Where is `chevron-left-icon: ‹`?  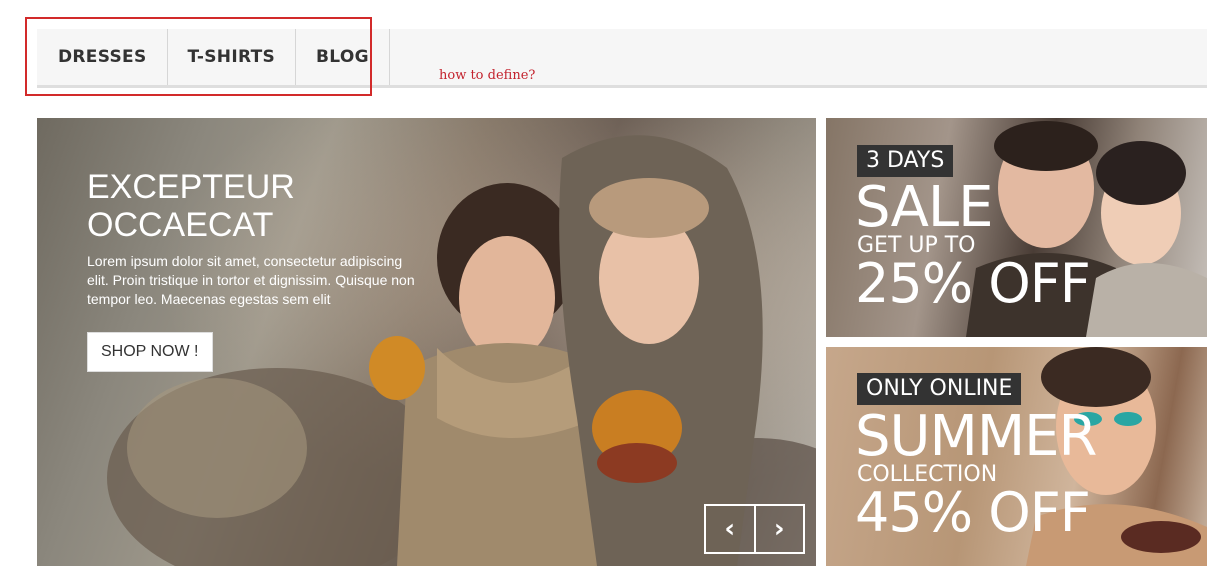 chevron-left-icon: ‹ is located at coordinates (730, 529).